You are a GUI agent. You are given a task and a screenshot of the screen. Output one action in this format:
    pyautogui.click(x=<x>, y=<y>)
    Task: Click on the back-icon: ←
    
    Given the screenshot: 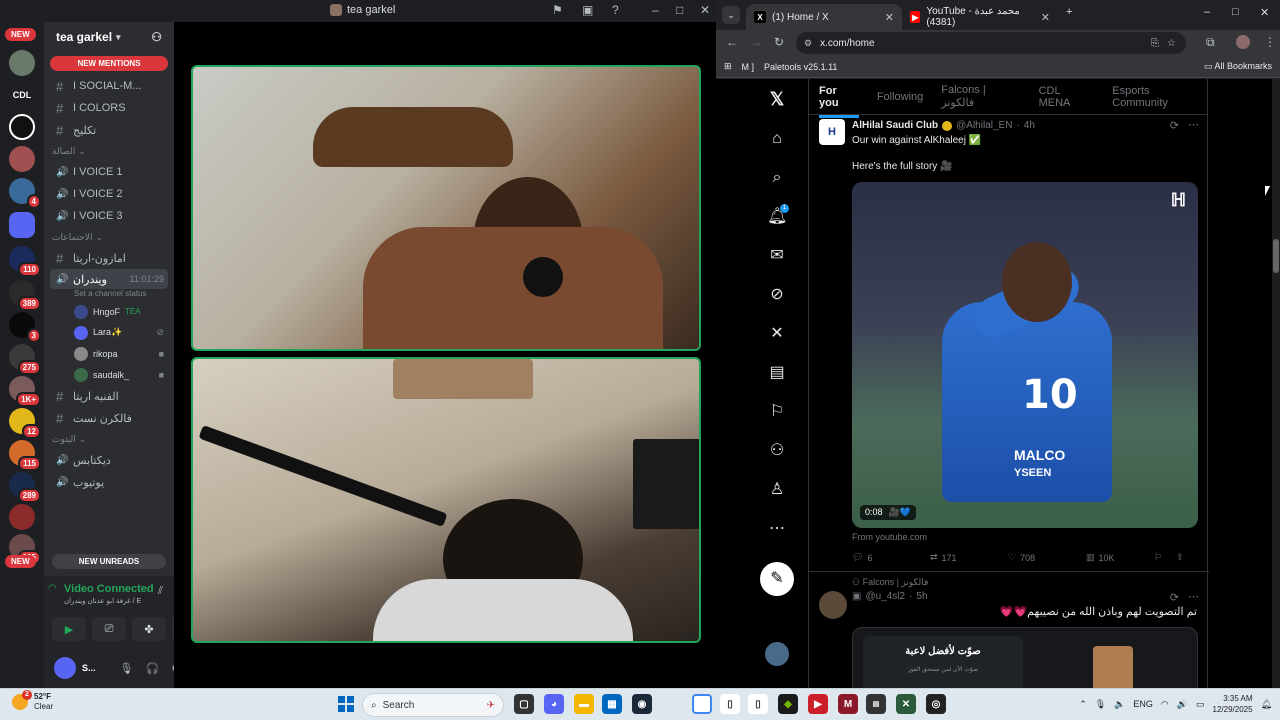 What is the action you would take?
    pyautogui.click(x=732, y=42)
    